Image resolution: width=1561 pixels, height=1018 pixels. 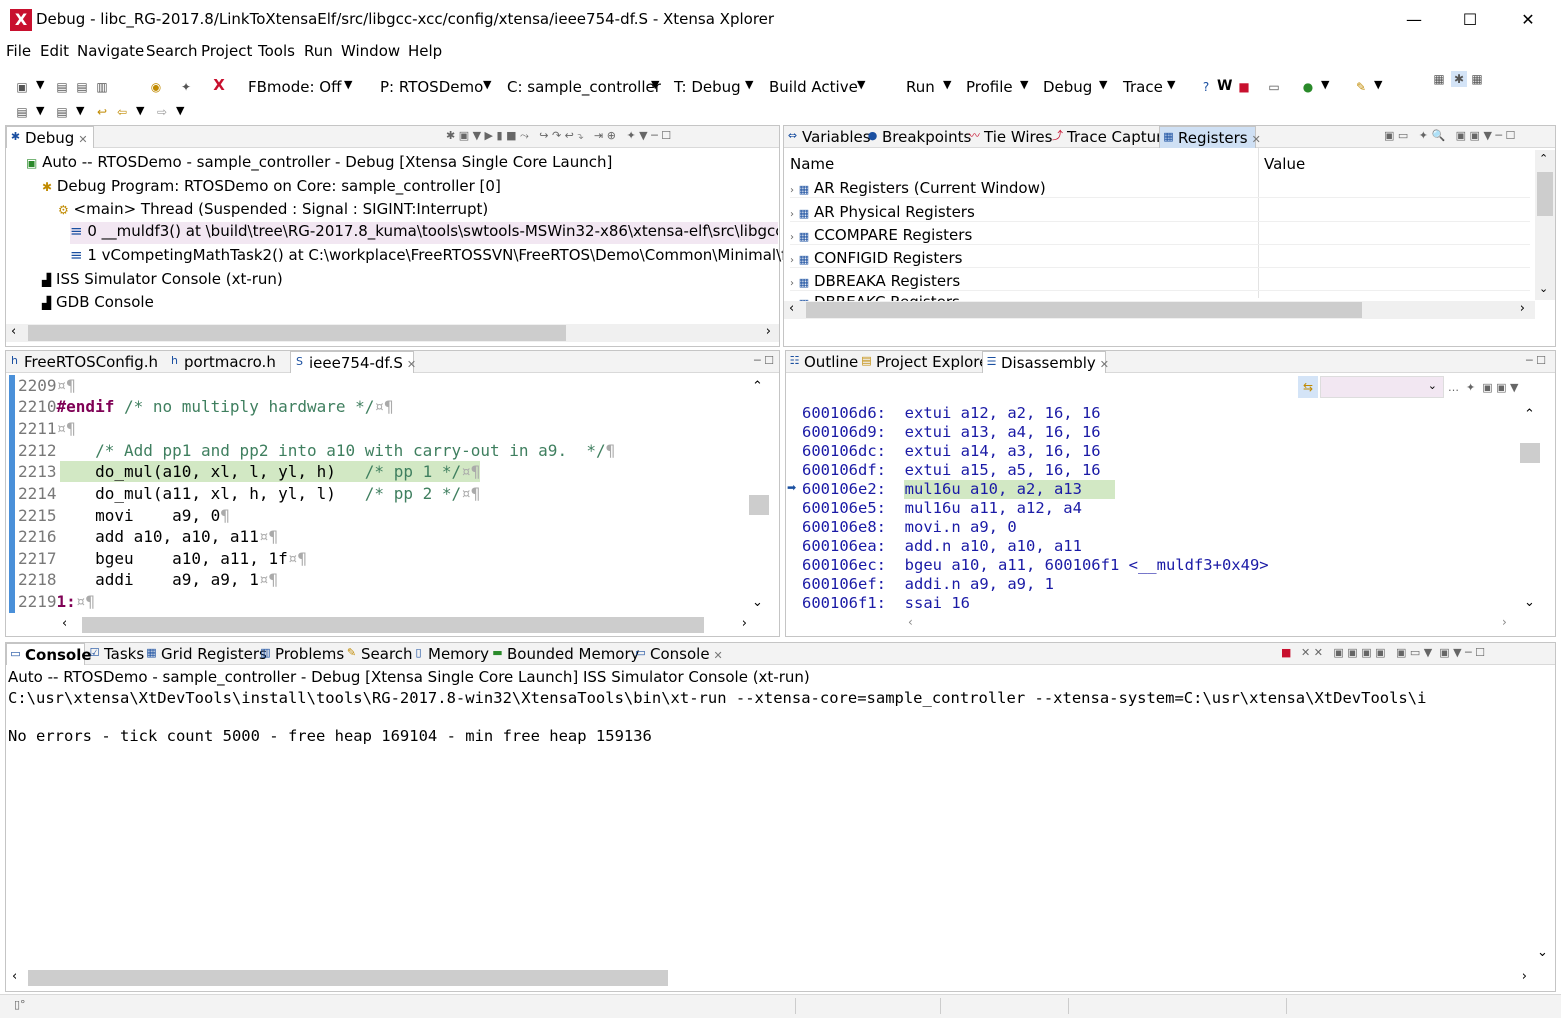 I want to click on tab-outline: ☷ Outline, so click(x=822, y=362).